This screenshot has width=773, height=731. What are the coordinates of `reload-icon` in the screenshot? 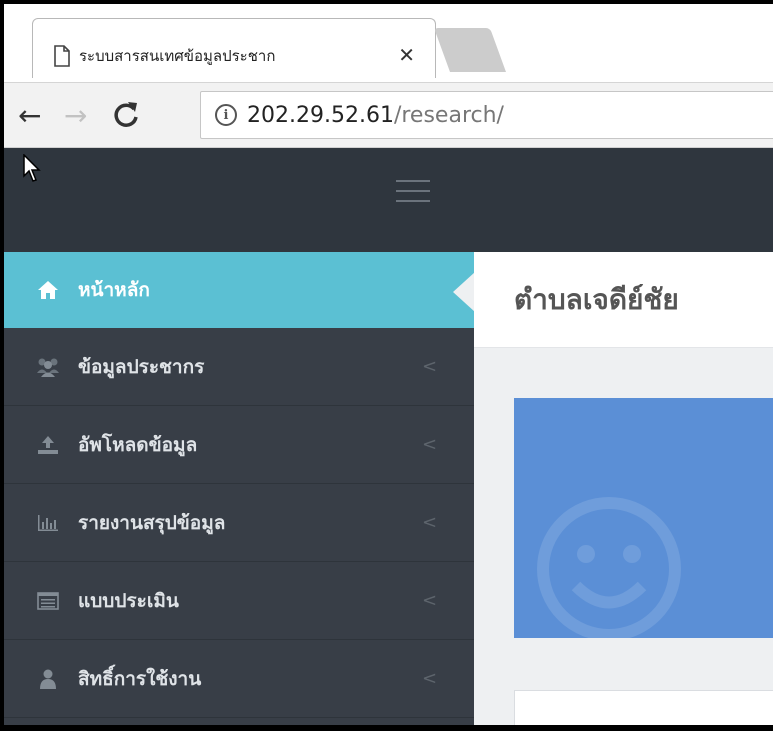 It's located at (126, 115).